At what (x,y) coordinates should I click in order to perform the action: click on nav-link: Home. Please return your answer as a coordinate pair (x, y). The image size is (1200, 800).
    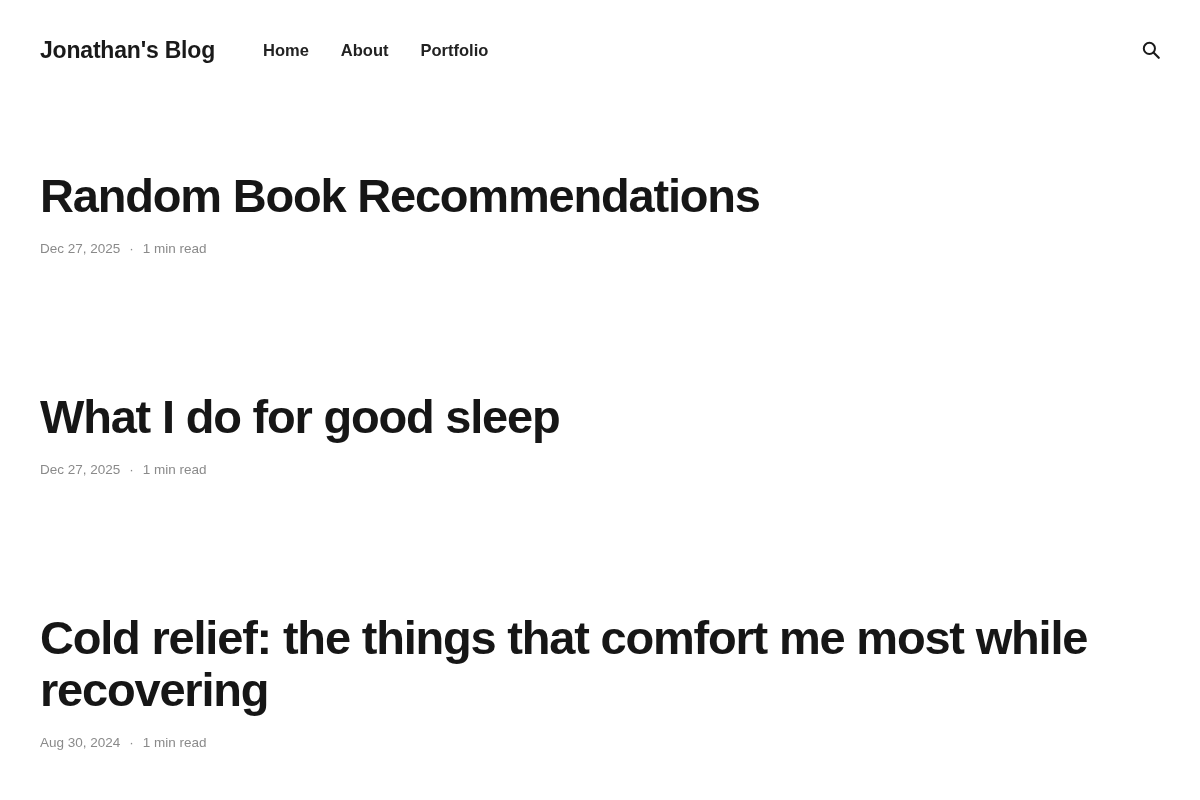
    Looking at the image, I should click on (286, 50).